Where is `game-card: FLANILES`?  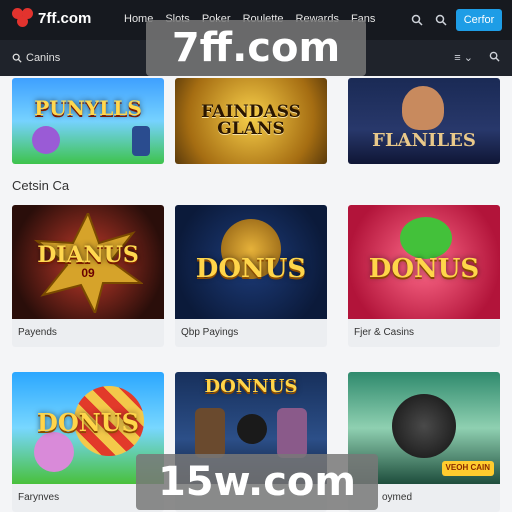 game-card: FLANILES is located at coordinates (424, 121).